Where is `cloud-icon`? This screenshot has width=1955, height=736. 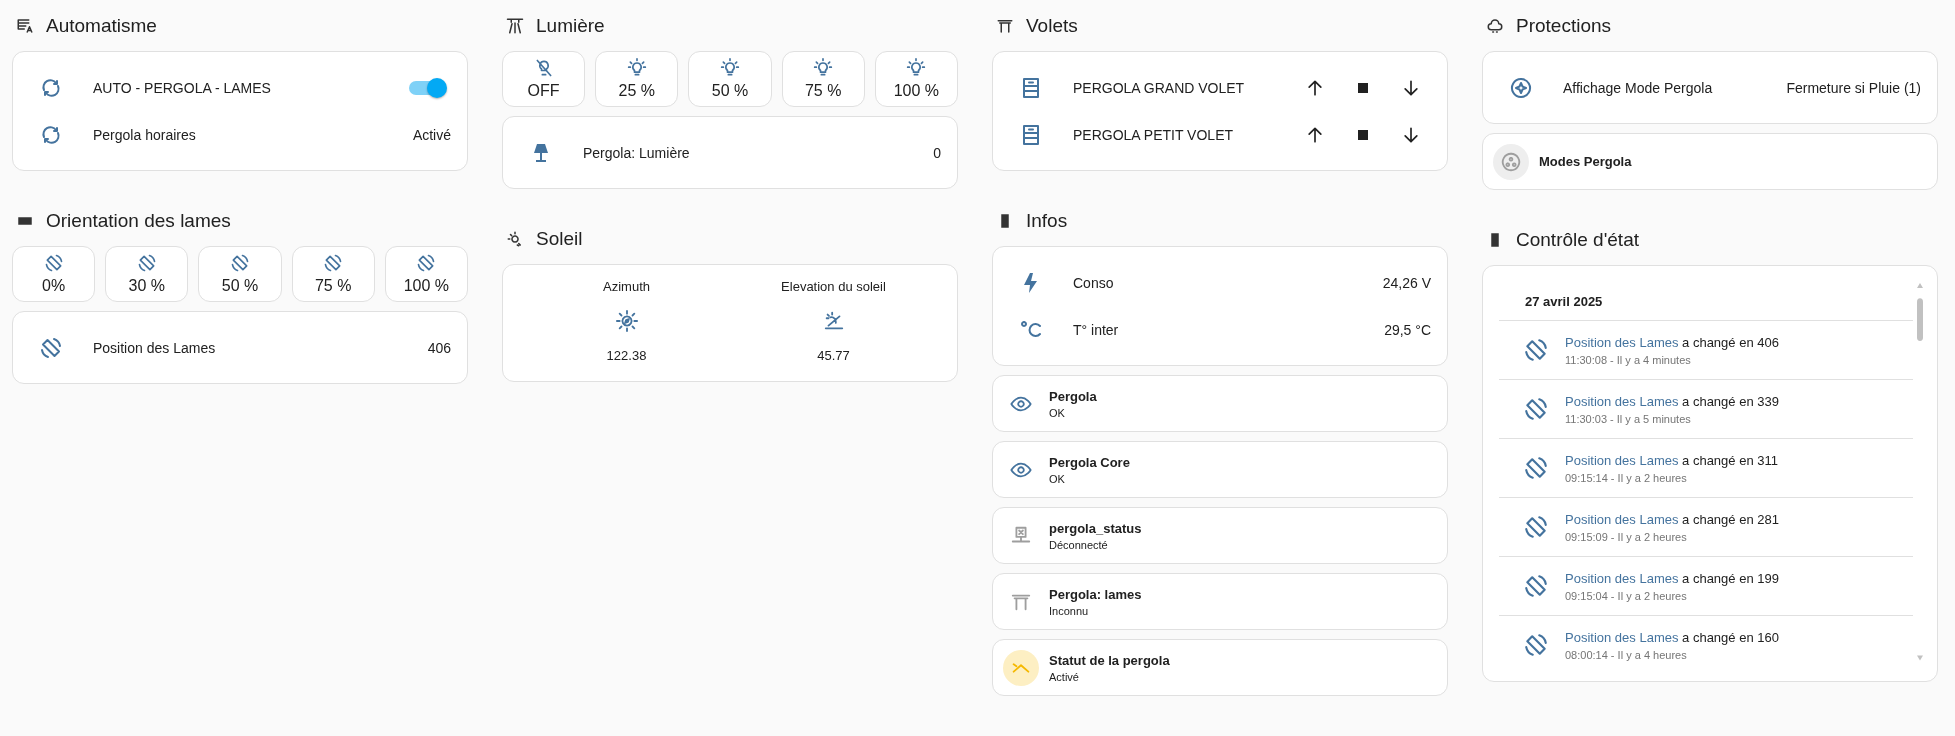
cloud-icon is located at coordinates (1495, 26).